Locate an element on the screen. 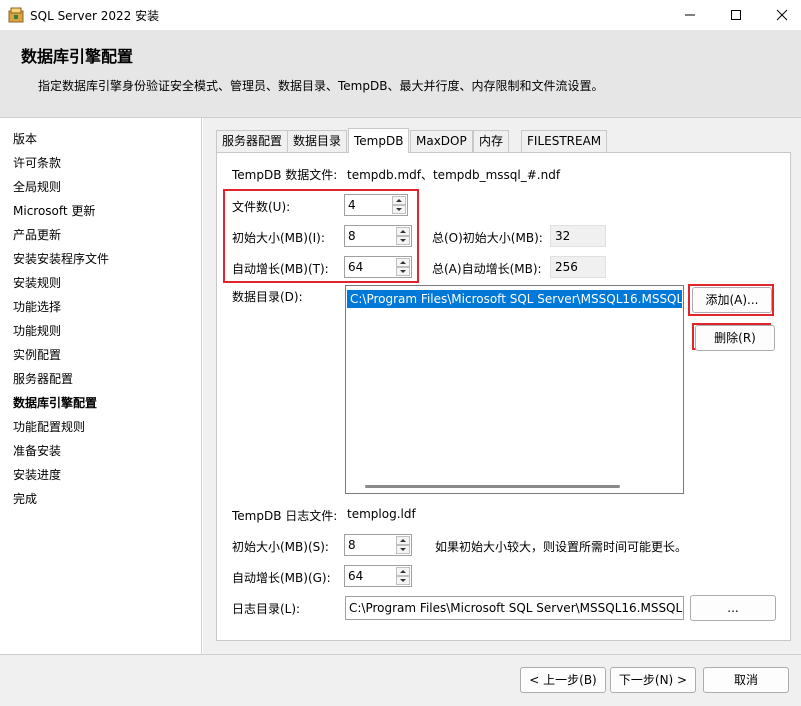 Image resolution: width=801 pixels, height=706 pixels. nav-item-edition: 版本 is located at coordinates (25, 138).